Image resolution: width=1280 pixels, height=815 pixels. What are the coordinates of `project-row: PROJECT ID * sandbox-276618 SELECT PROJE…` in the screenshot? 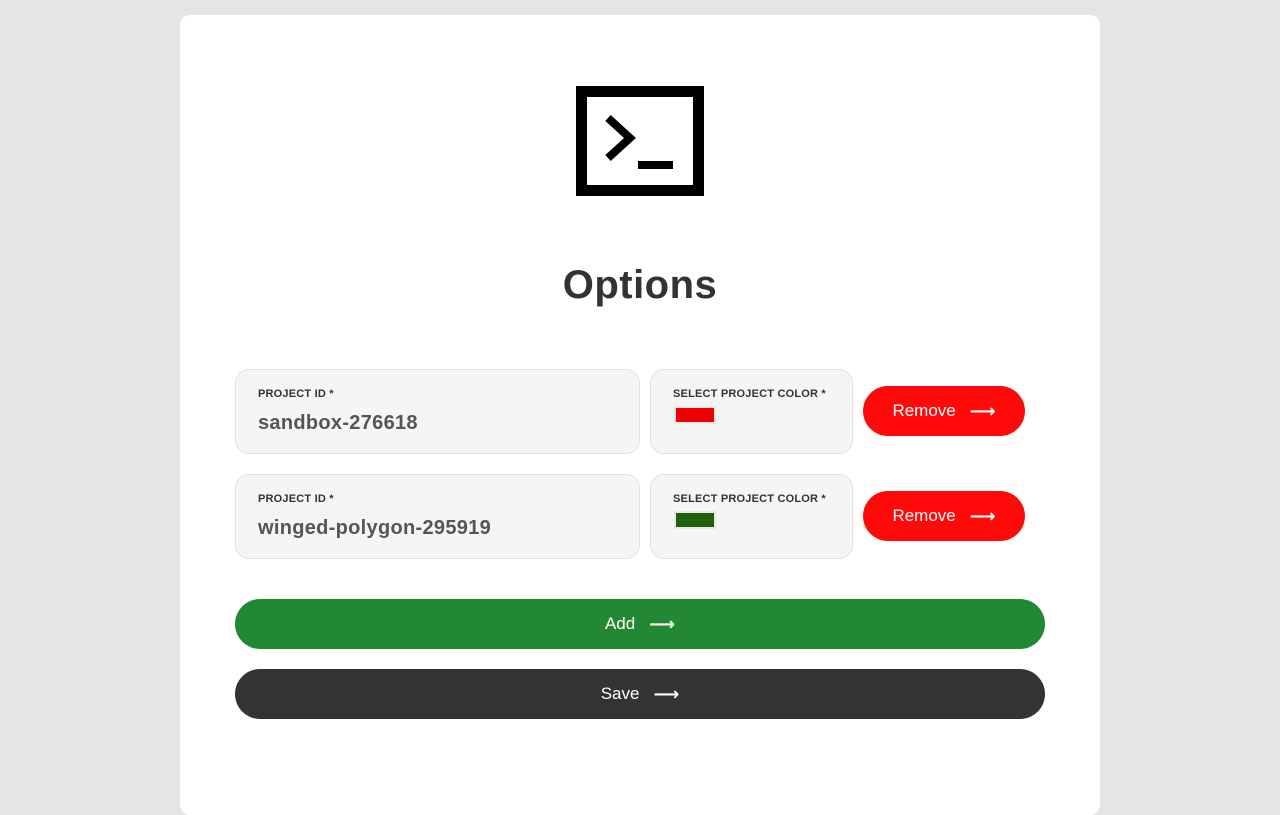 It's located at (640, 411).